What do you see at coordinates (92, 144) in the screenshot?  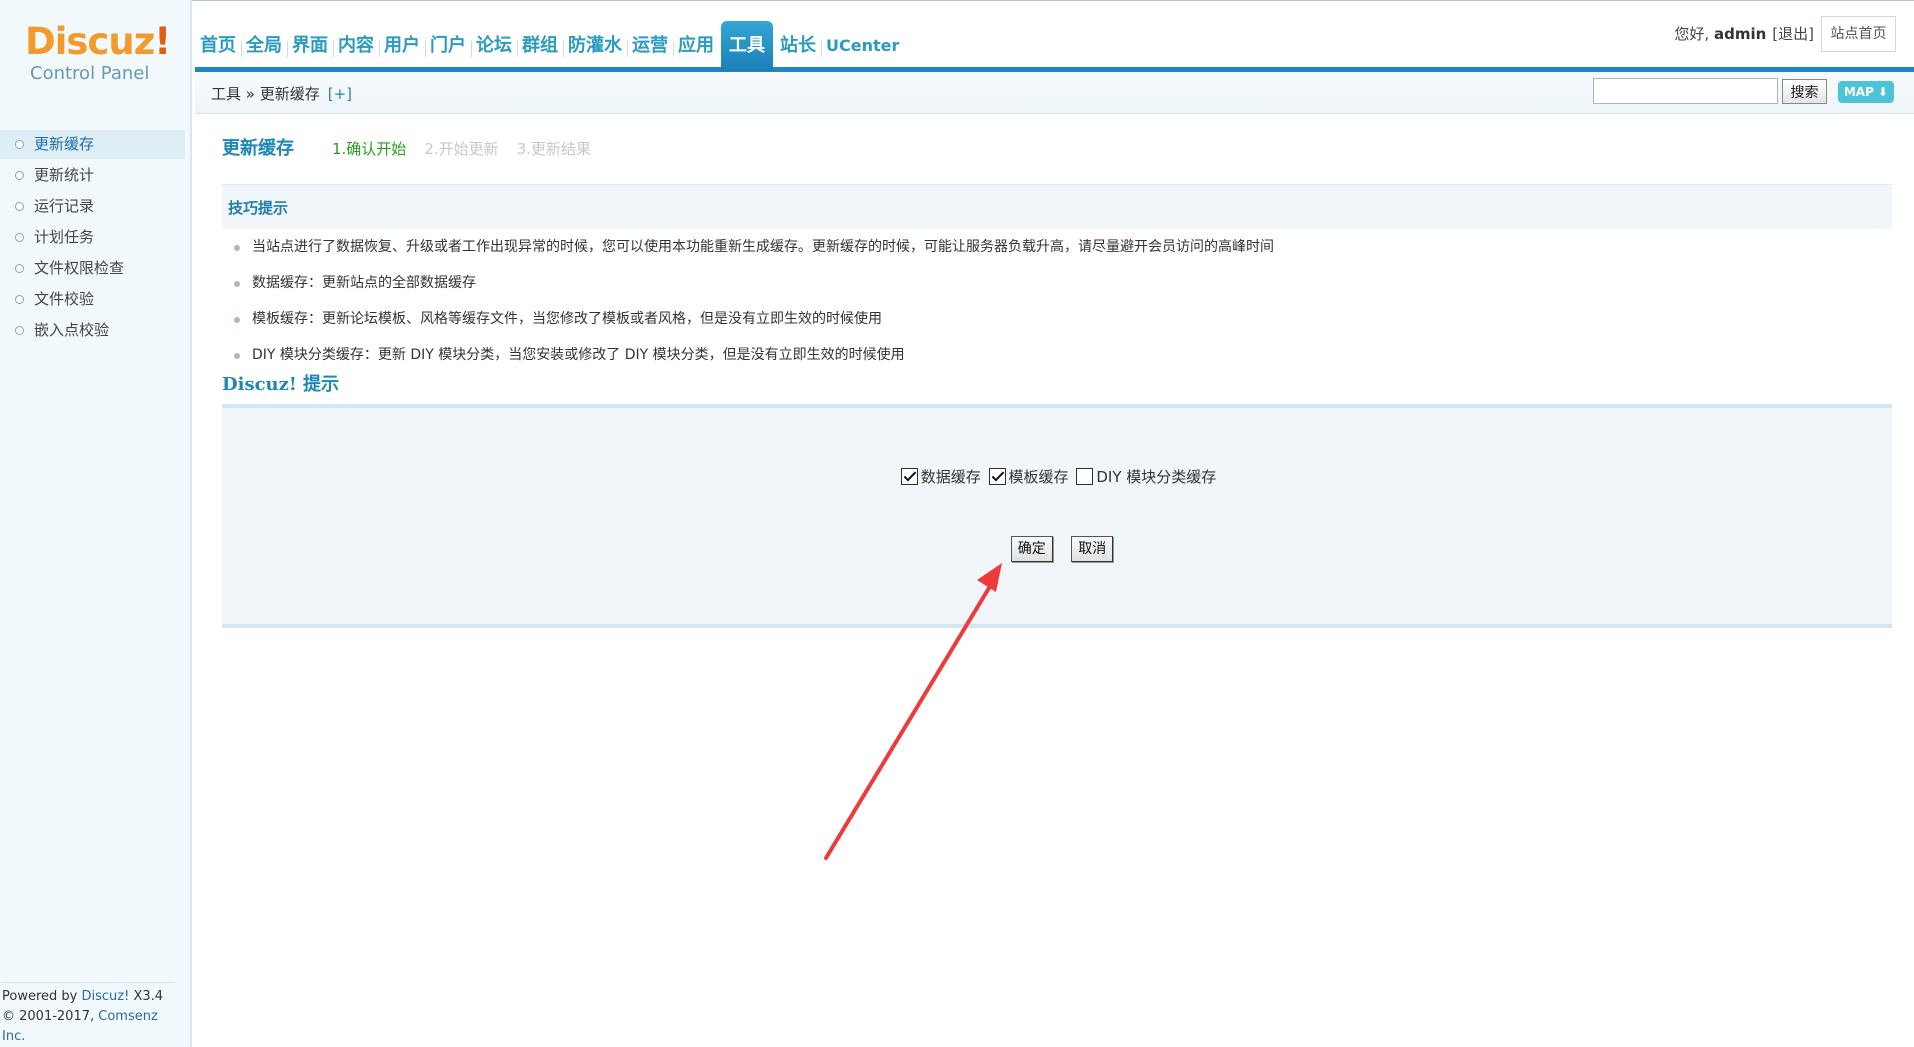 I see `sidebar-item-update-cache: 更新缓存` at bounding box center [92, 144].